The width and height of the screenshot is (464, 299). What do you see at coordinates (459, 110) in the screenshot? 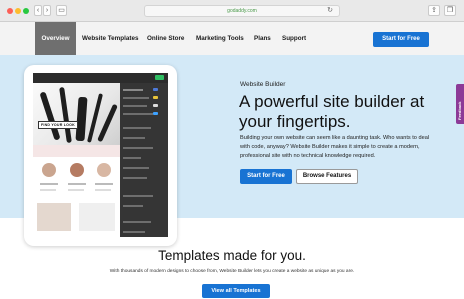
I see `feedback-label: Feedback` at bounding box center [459, 110].